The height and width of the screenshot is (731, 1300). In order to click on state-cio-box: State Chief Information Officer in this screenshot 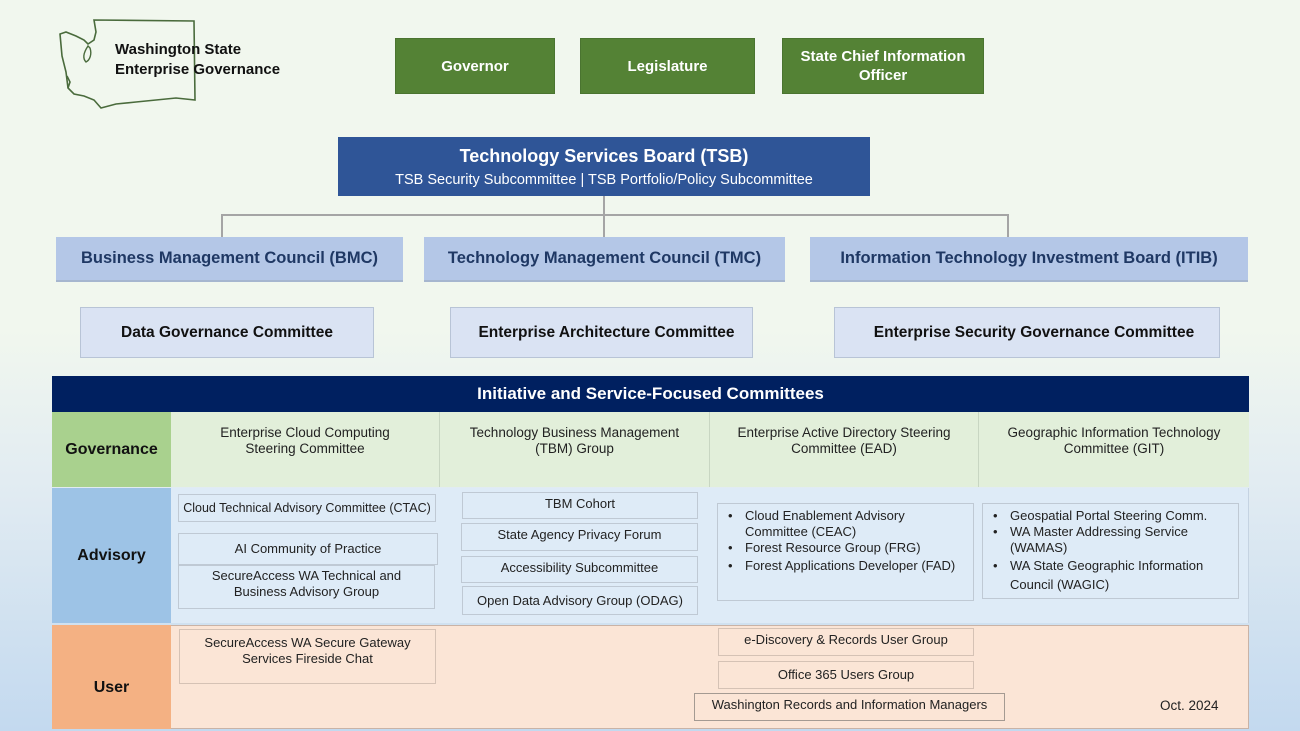, I will do `click(883, 66)`.